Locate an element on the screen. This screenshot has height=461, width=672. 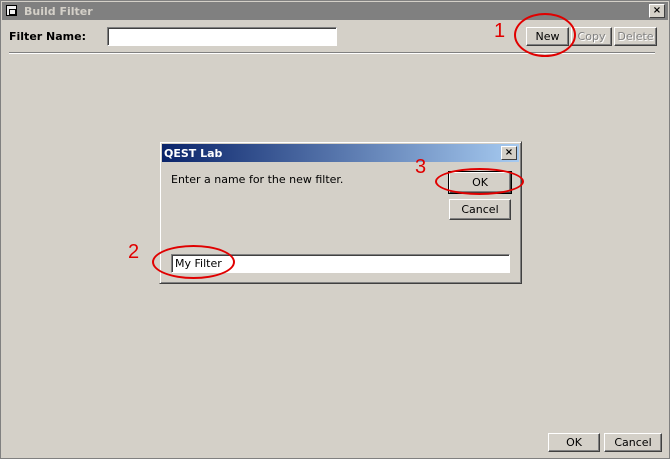
dialog-close-button: × is located at coordinates (509, 153).